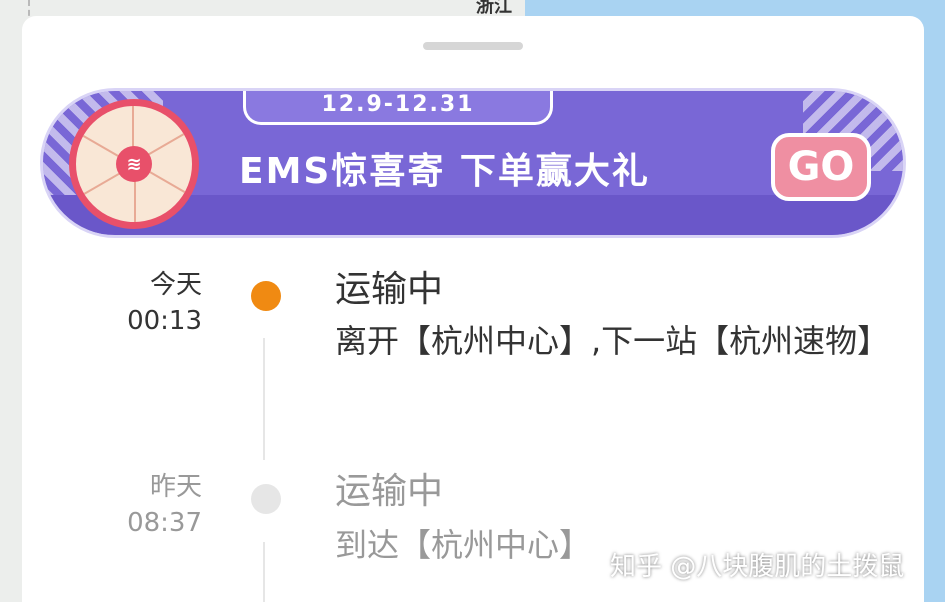 This screenshot has width=945, height=602. Describe the element at coordinates (757, 567) in the screenshot. I see `watermark-text: 知乎 @八块腹肌的土拨鼠` at that location.